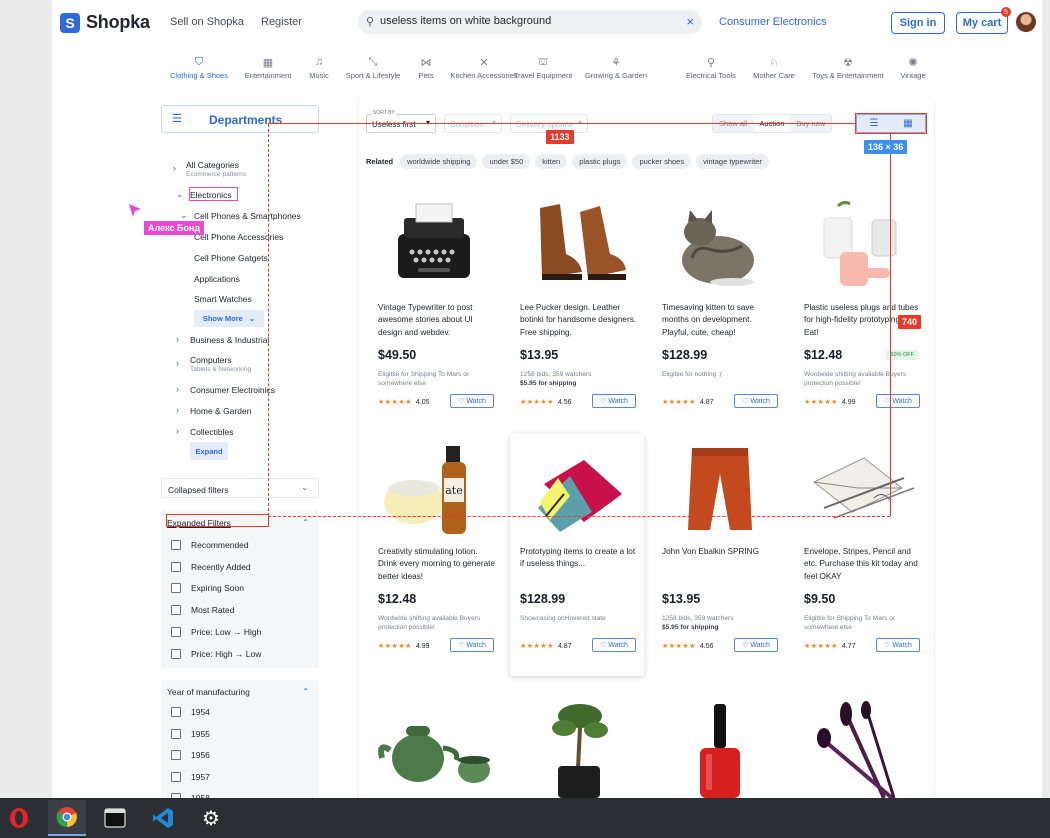  I want to click on avatar, so click(1026, 22).